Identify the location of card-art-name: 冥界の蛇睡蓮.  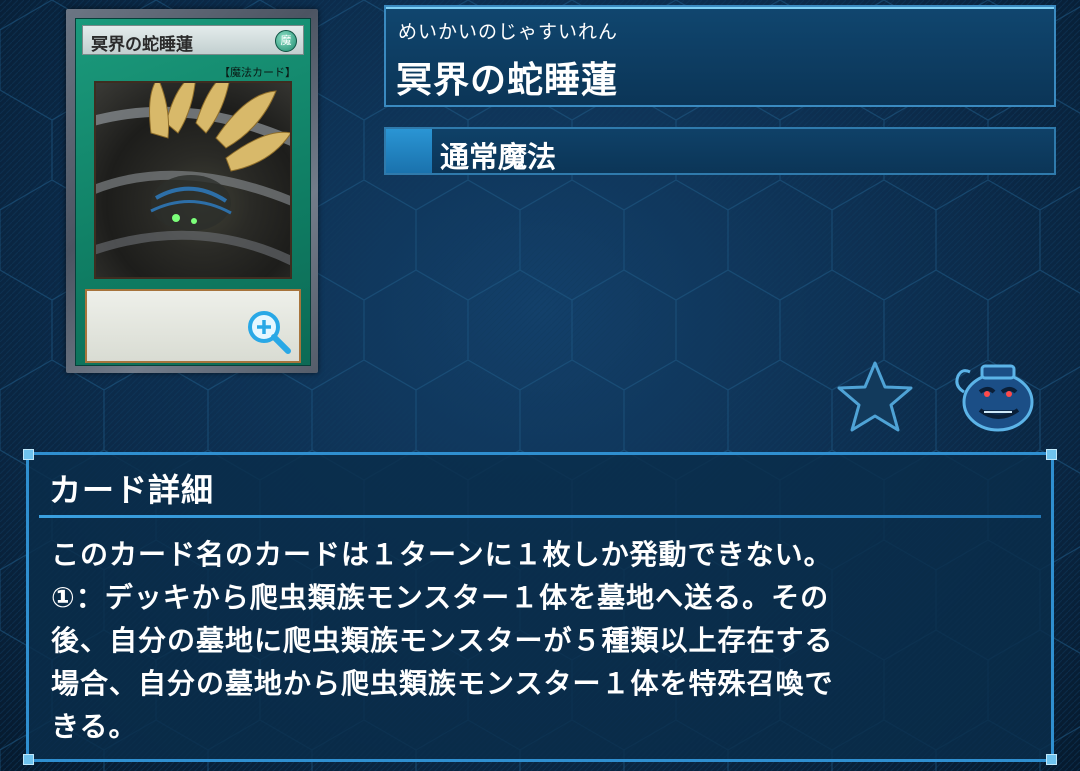
(142, 45).